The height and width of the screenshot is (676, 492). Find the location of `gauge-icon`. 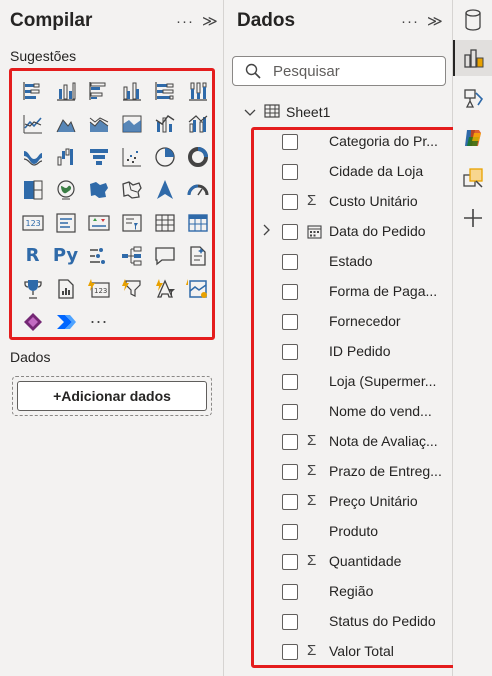

gauge-icon is located at coordinates (197, 189).